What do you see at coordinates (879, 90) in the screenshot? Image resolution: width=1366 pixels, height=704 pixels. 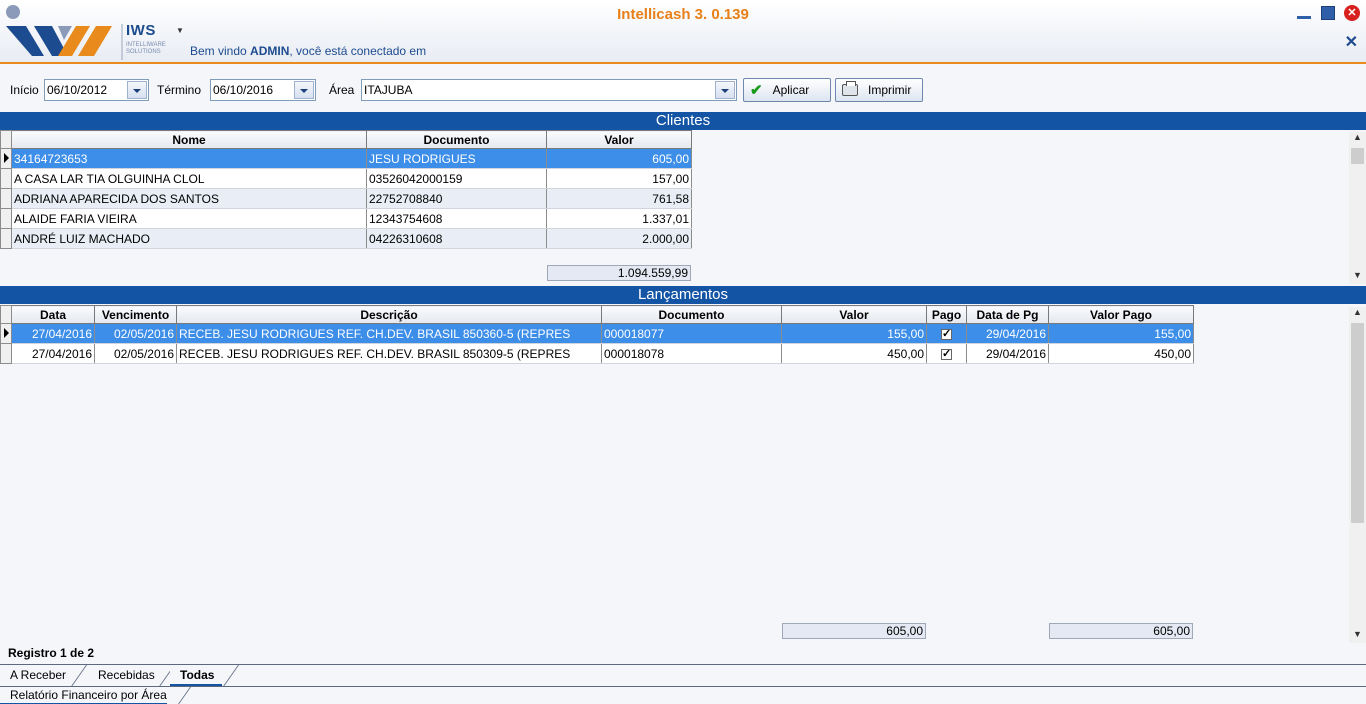 I see `imprimir-button: Imprimir` at bounding box center [879, 90].